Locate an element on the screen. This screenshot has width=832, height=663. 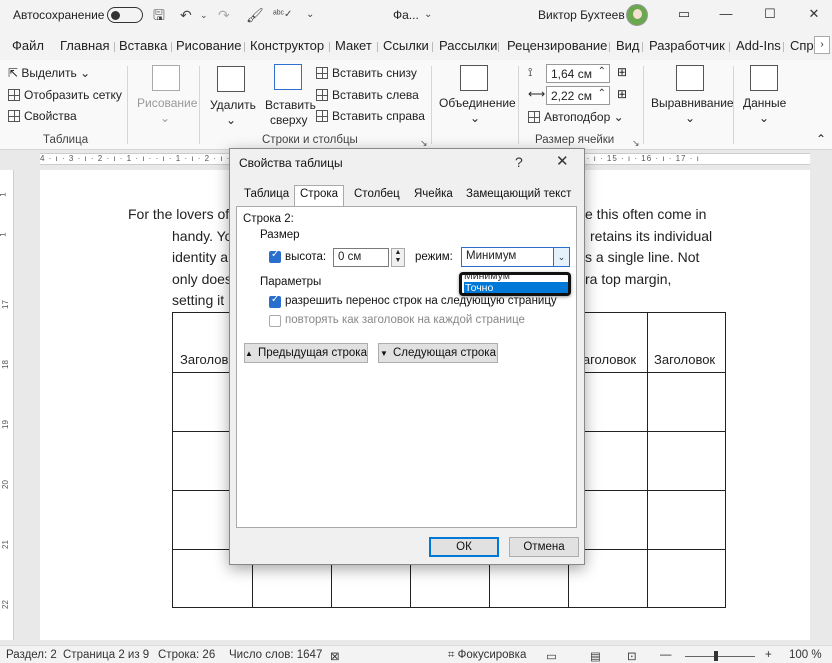
zoom-in-icon: + is located at coordinates (768, 655).